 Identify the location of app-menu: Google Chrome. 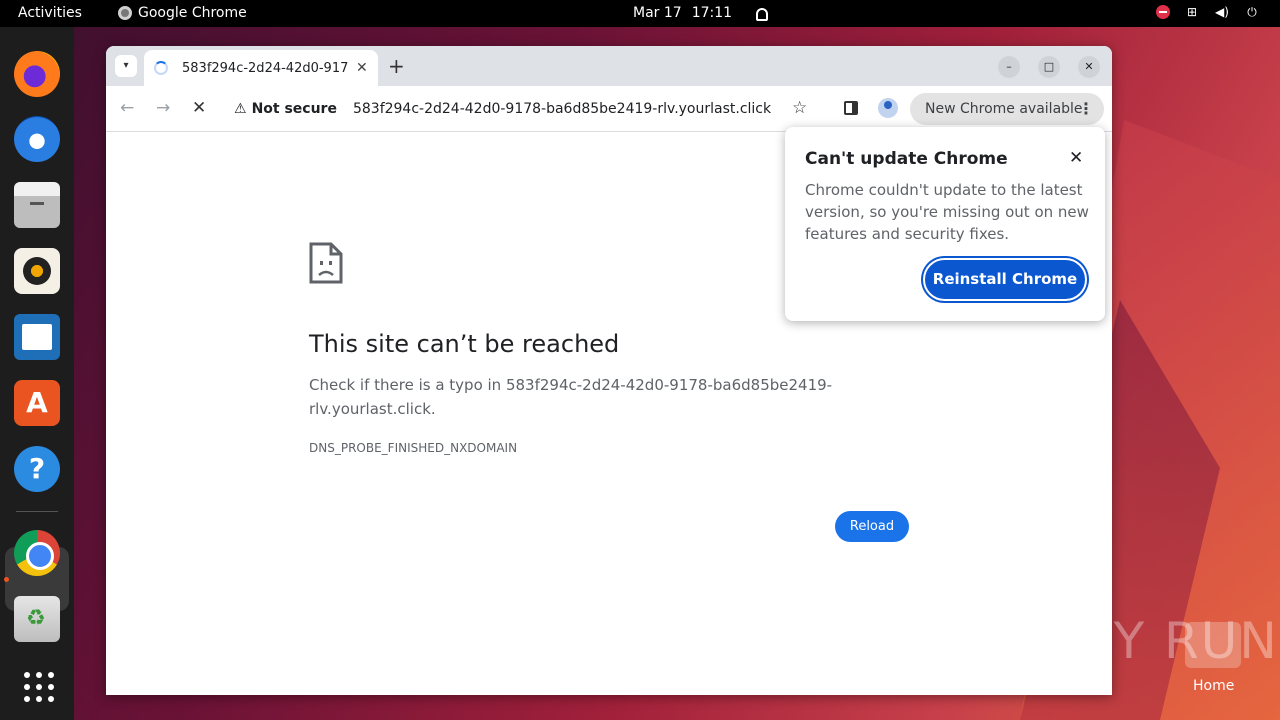
(182, 13).